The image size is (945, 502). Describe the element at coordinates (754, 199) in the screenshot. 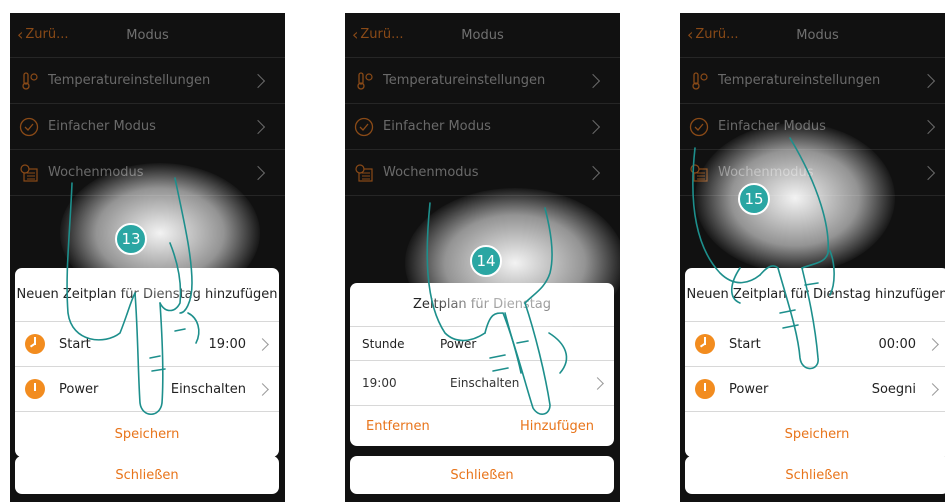

I see `step-badge: 15` at that location.